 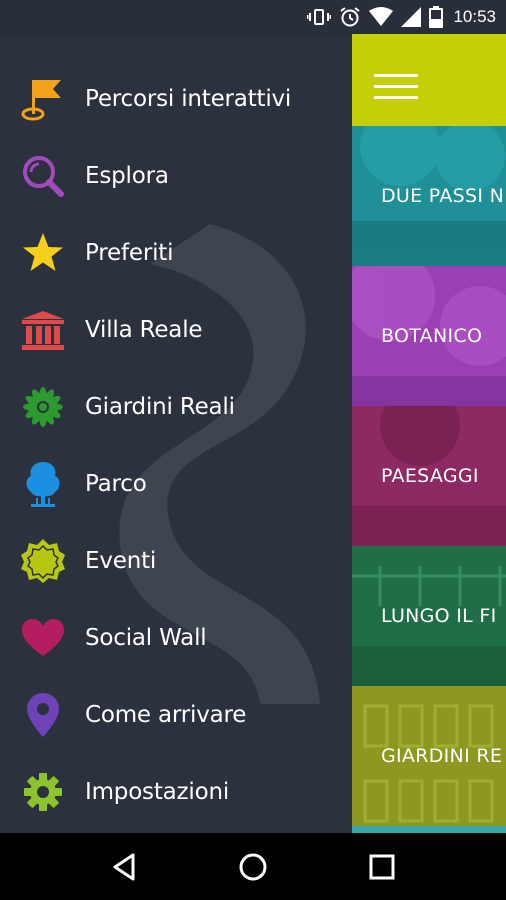 I want to click on back-icon, so click(x=124, y=867).